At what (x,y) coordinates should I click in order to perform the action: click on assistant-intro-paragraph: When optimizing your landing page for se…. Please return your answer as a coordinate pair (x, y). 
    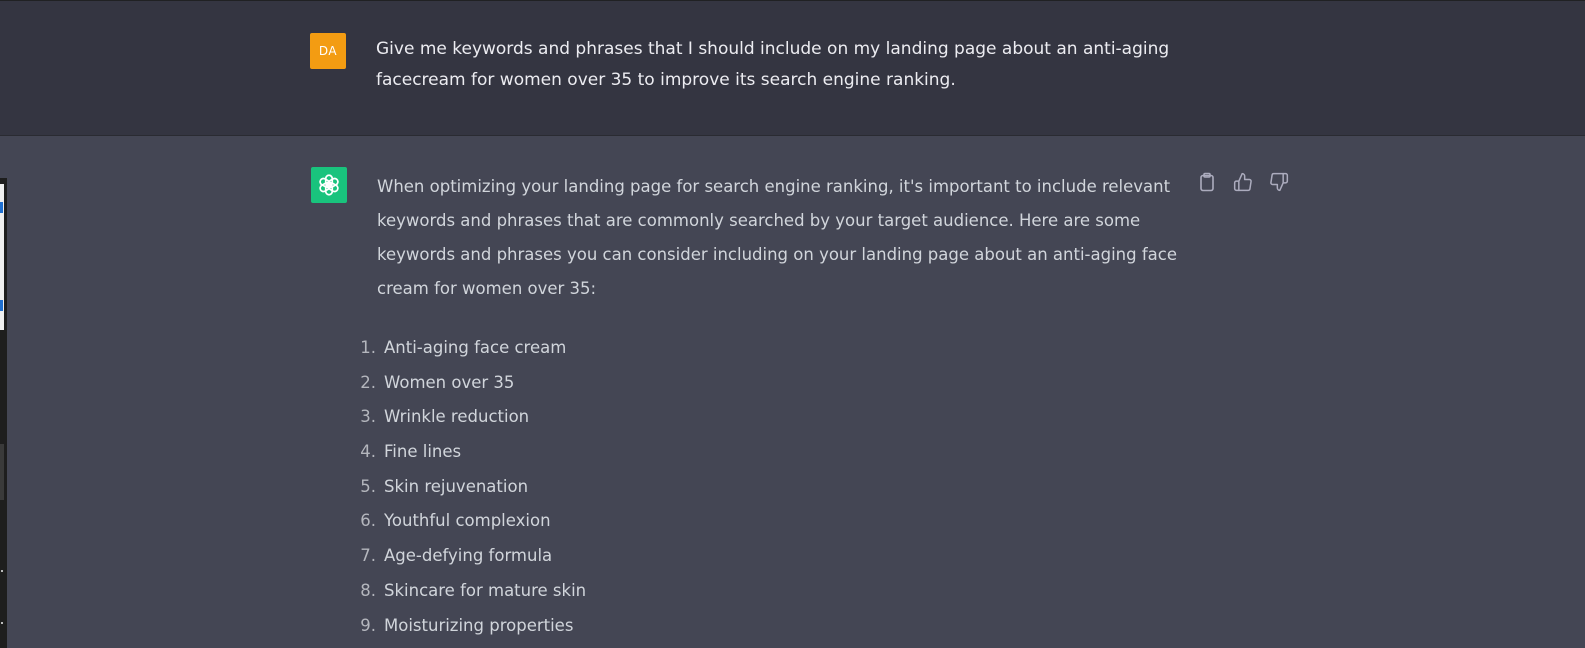
    Looking at the image, I should click on (777, 237).